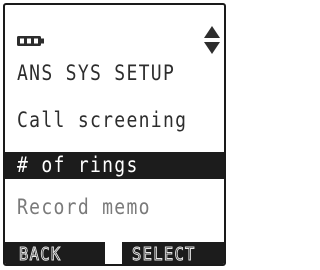 The height and width of the screenshot is (270, 320). What do you see at coordinates (102, 120) in the screenshot?
I see `menu-item-call-screening: Call screening` at bounding box center [102, 120].